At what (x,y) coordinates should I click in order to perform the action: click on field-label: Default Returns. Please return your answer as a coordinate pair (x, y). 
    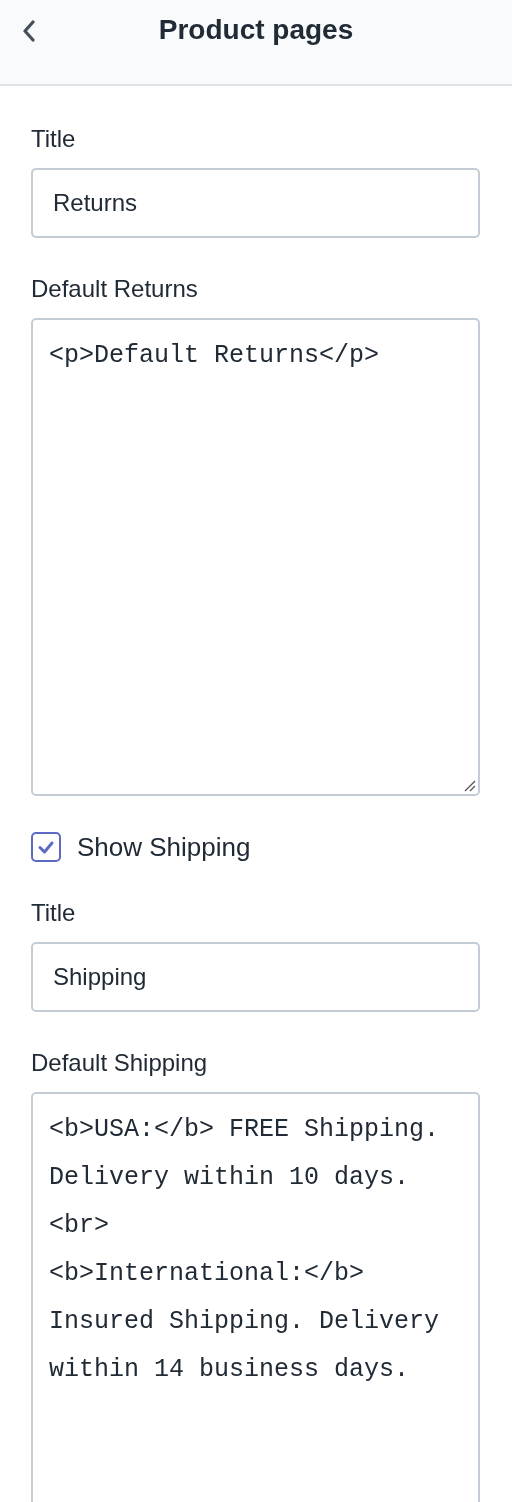
    Looking at the image, I should click on (115, 289).